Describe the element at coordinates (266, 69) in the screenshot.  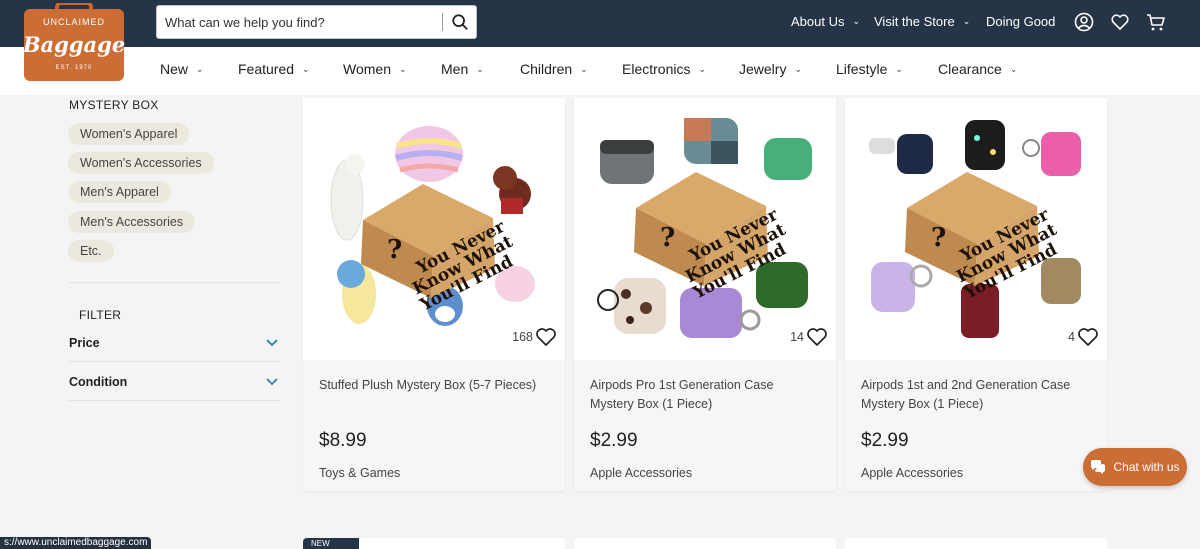
I see `category-label: Featured` at that location.